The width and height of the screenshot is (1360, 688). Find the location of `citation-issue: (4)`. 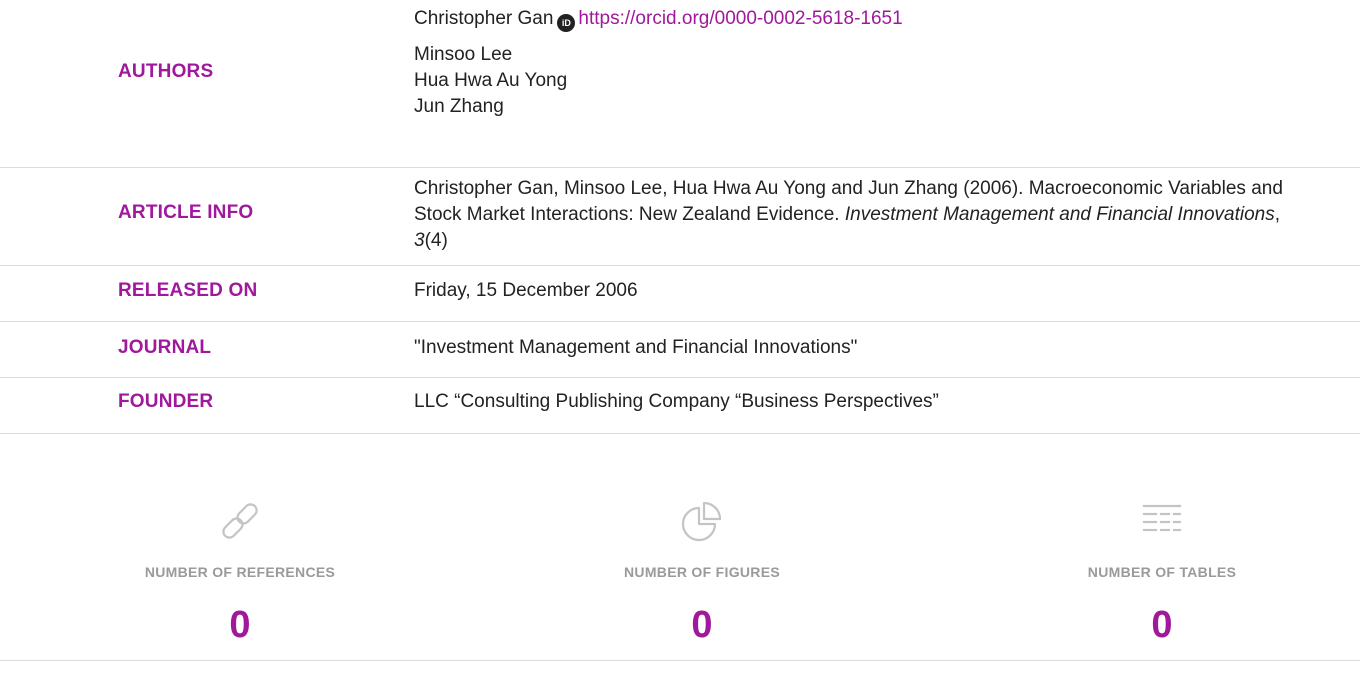

citation-issue: (4) is located at coordinates (436, 240).